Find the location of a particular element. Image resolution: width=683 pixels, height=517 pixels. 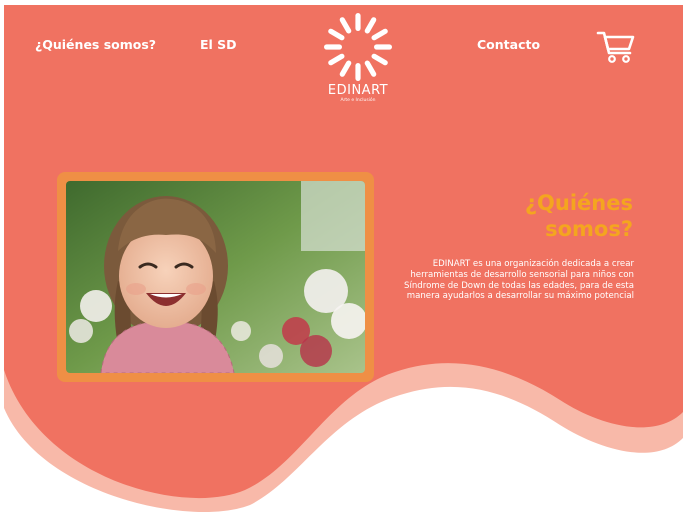

section-title-line2: somos? is located at coordinates (589, 229).